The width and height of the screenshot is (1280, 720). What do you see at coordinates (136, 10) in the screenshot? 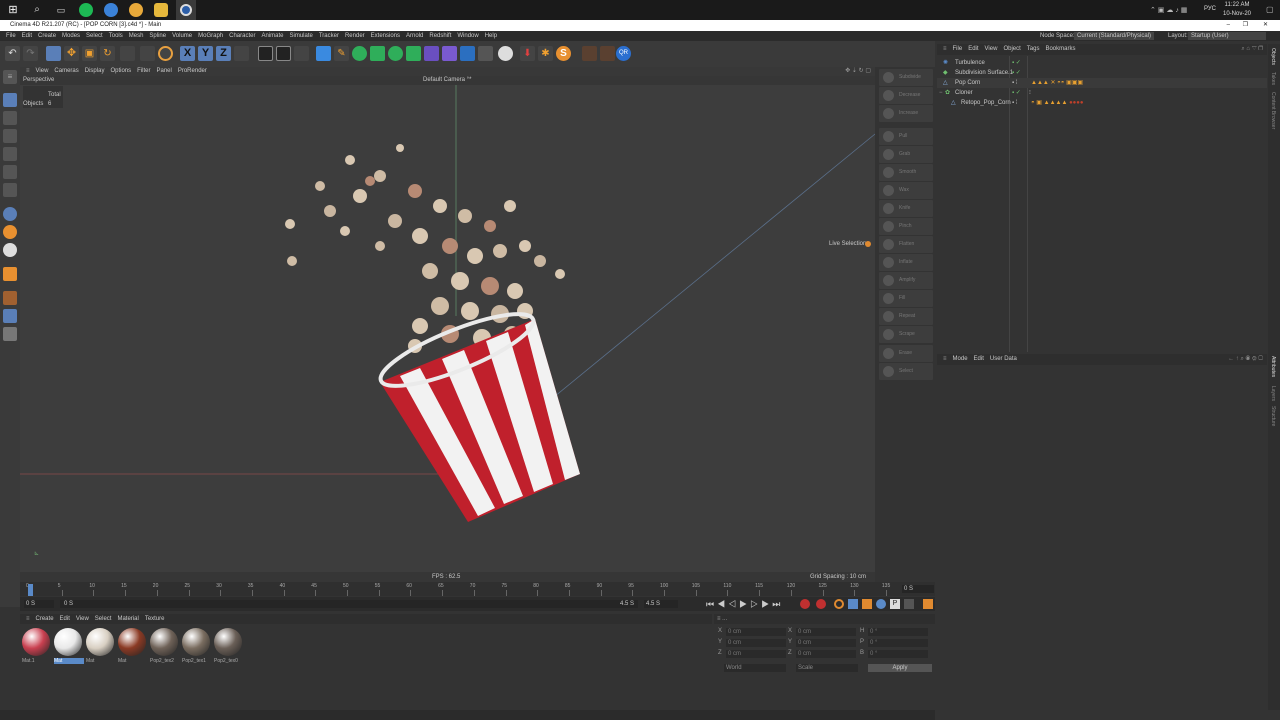
I see `chrome-icon` at bounding box center [136, 10].